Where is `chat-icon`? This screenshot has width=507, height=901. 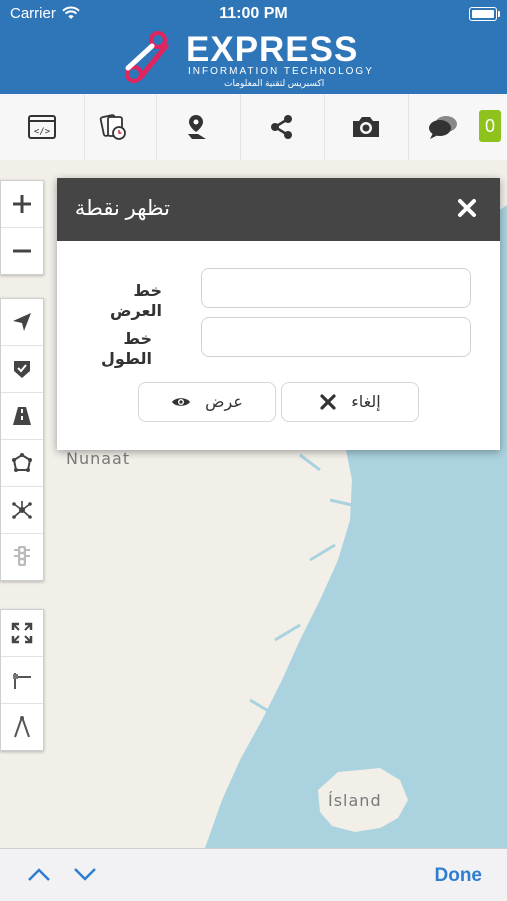
chat-icon is located at coordinates (443, 127).